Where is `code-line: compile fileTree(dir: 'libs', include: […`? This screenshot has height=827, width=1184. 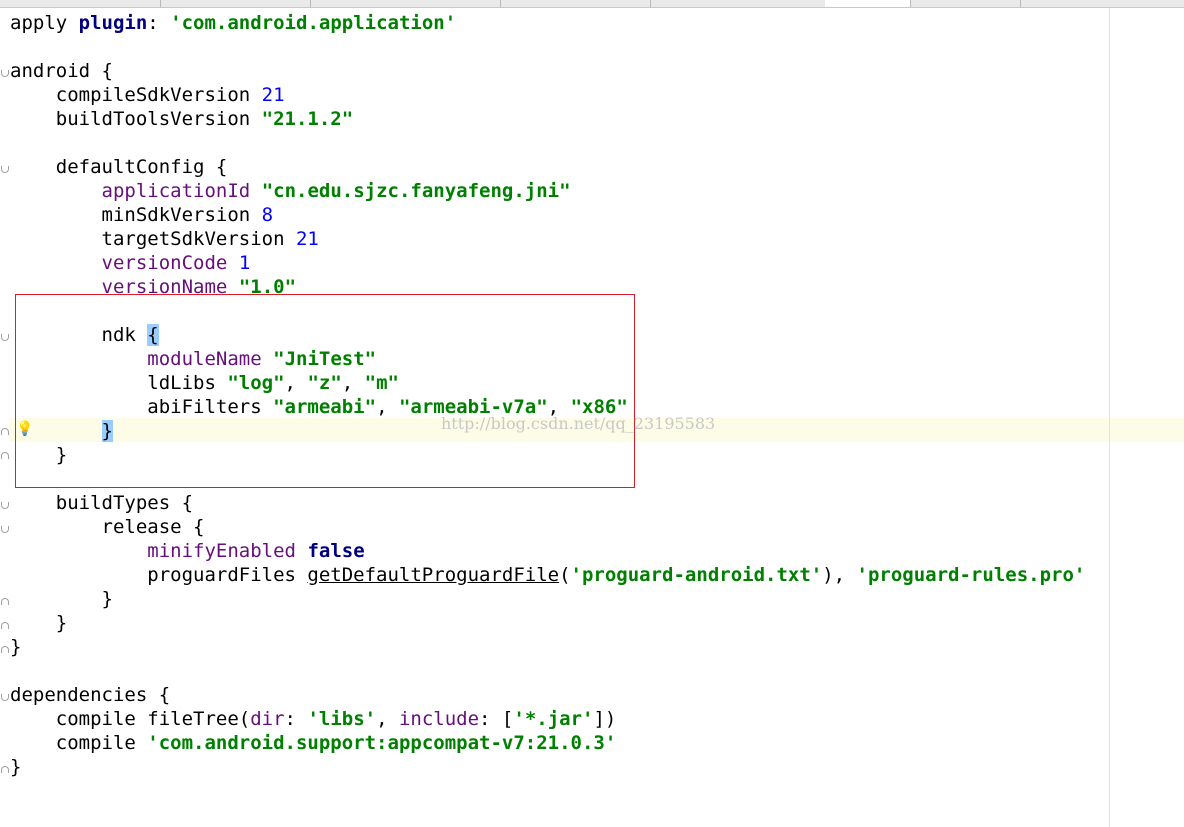 code-line: compile fileTree(dir: 'libs', include: [… is located at coordinates (313, 719).